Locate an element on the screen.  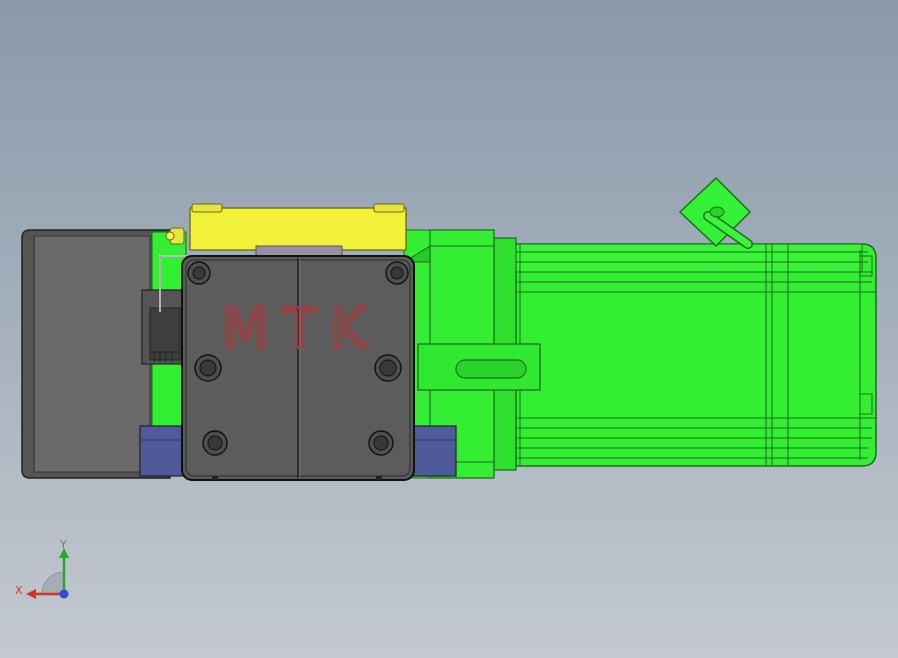
x-axis-head-icon is located at coordinates (31, 594).